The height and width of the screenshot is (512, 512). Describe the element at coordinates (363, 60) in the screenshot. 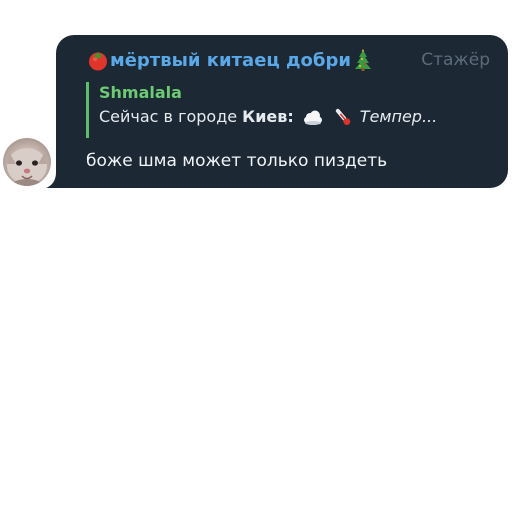

I see `christmas-tree-icon` at that location.